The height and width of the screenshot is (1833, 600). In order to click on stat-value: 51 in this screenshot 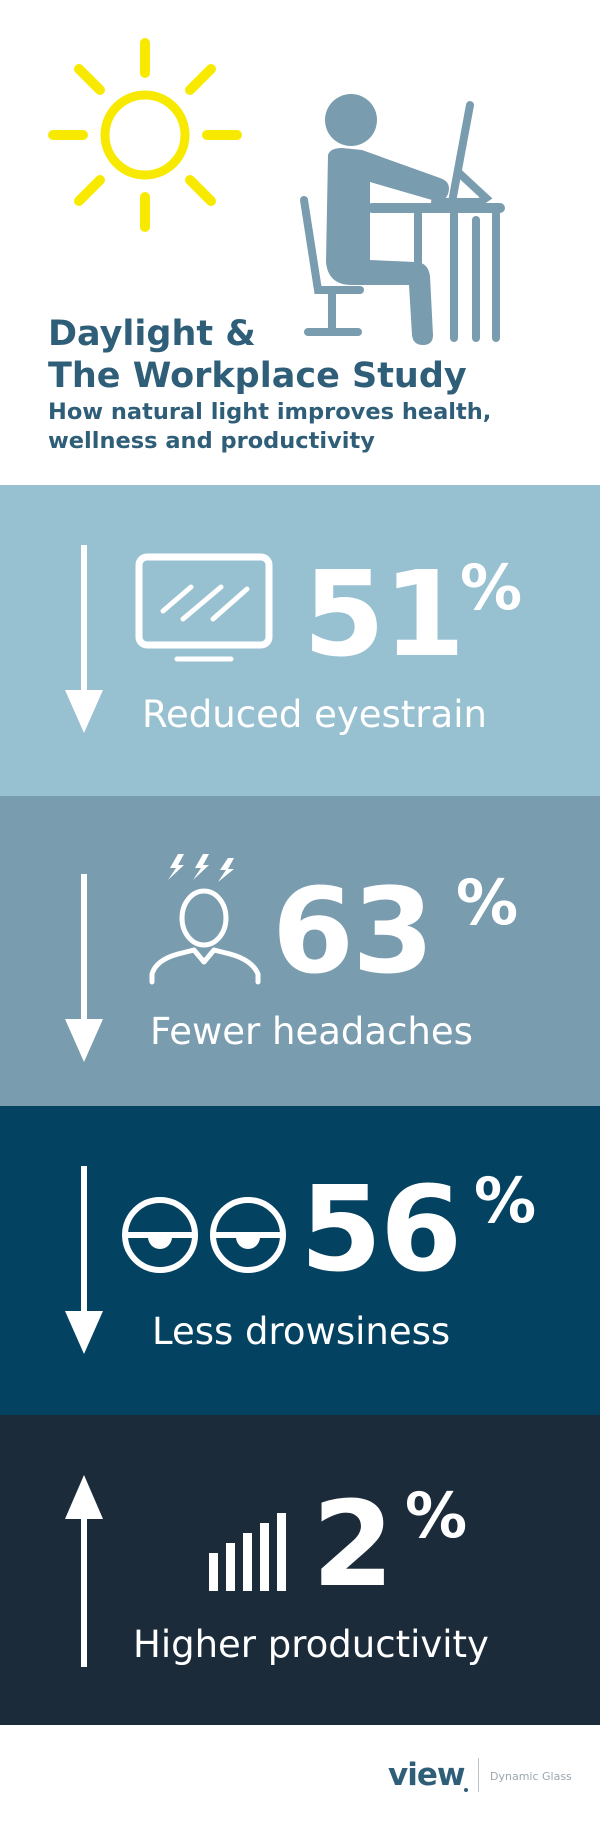, I will do `click(384, 614)`.